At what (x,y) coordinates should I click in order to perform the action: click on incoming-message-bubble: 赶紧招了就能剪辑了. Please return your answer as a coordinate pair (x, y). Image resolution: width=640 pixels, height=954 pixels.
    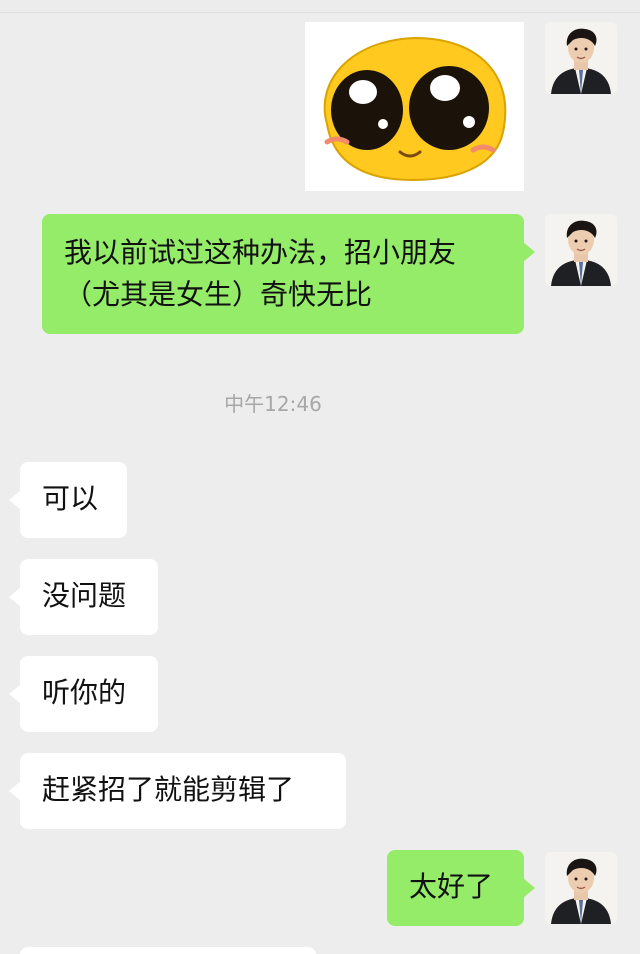
    Looking at the image, I should click on (177, 791).